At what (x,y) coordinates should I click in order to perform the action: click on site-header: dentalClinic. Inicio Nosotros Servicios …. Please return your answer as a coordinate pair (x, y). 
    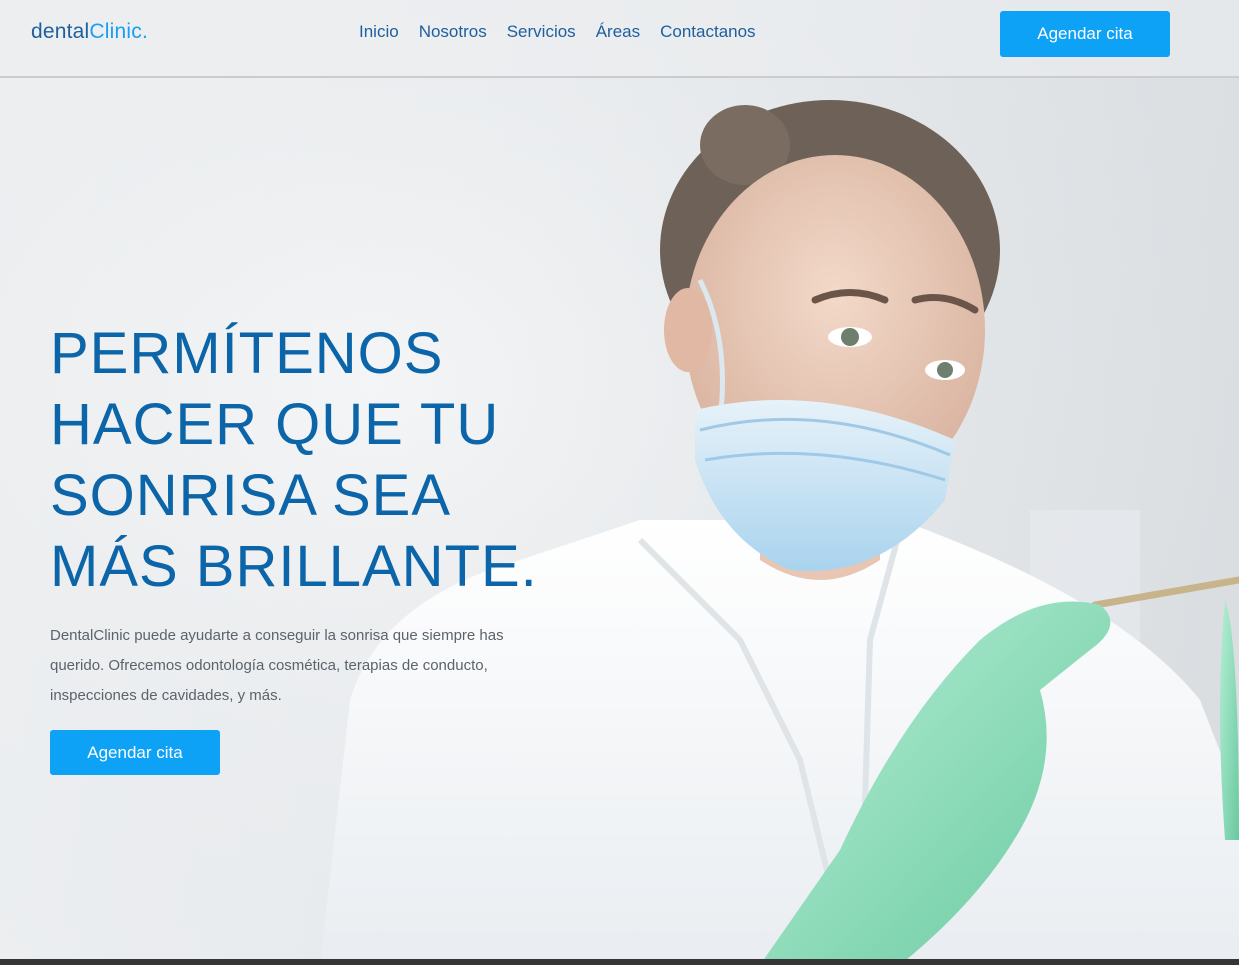
    Looking at the image, I should click on (619, 39).